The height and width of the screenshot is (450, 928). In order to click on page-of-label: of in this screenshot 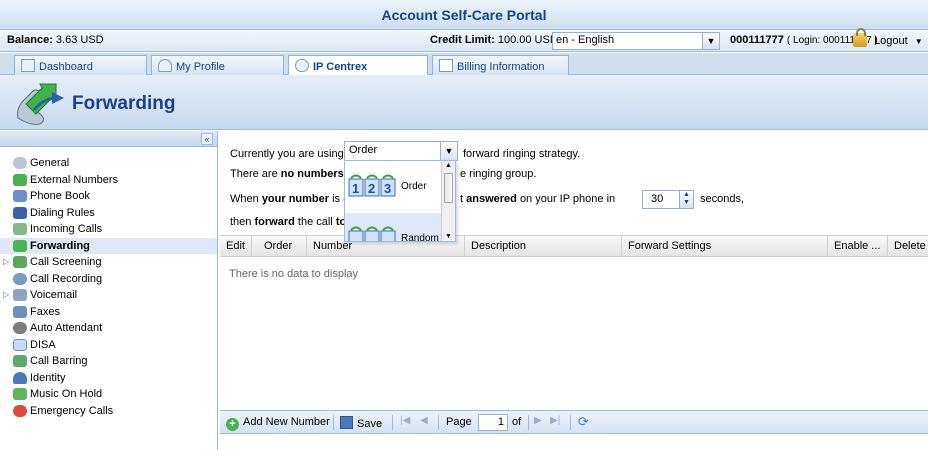, I will do `click(517, 422)`.